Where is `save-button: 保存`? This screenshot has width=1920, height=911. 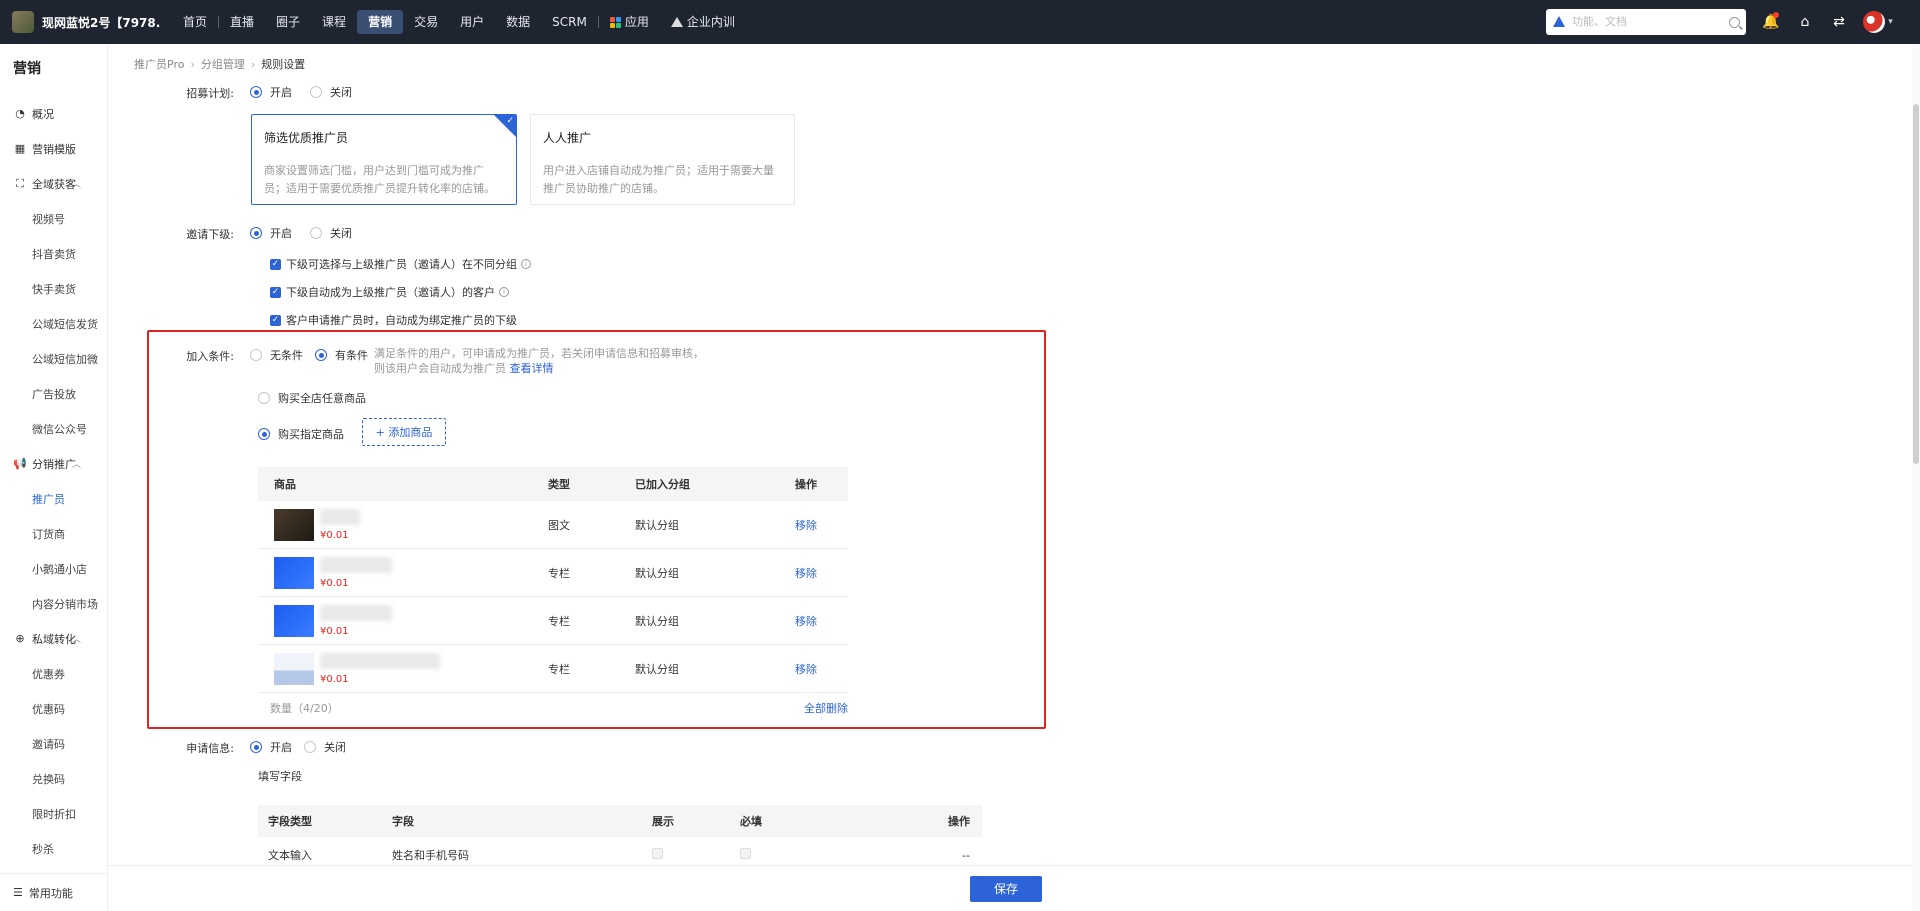
save-button: 保存 is located at coordinates (1006, 888).